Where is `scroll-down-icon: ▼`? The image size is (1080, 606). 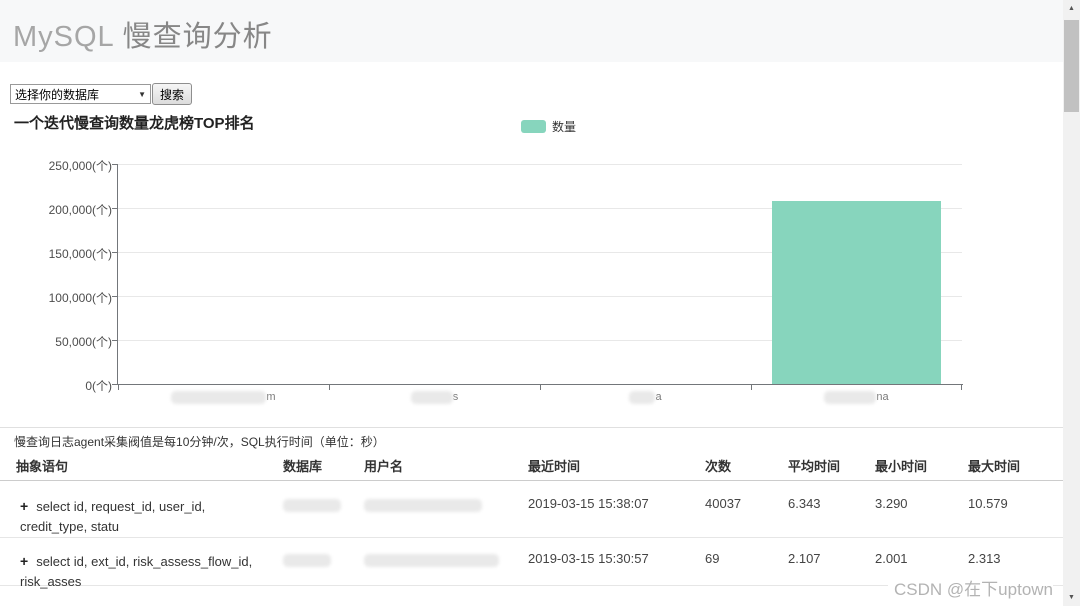
scroll-down-icon: ▼ is located at coordinates (1071, 597).